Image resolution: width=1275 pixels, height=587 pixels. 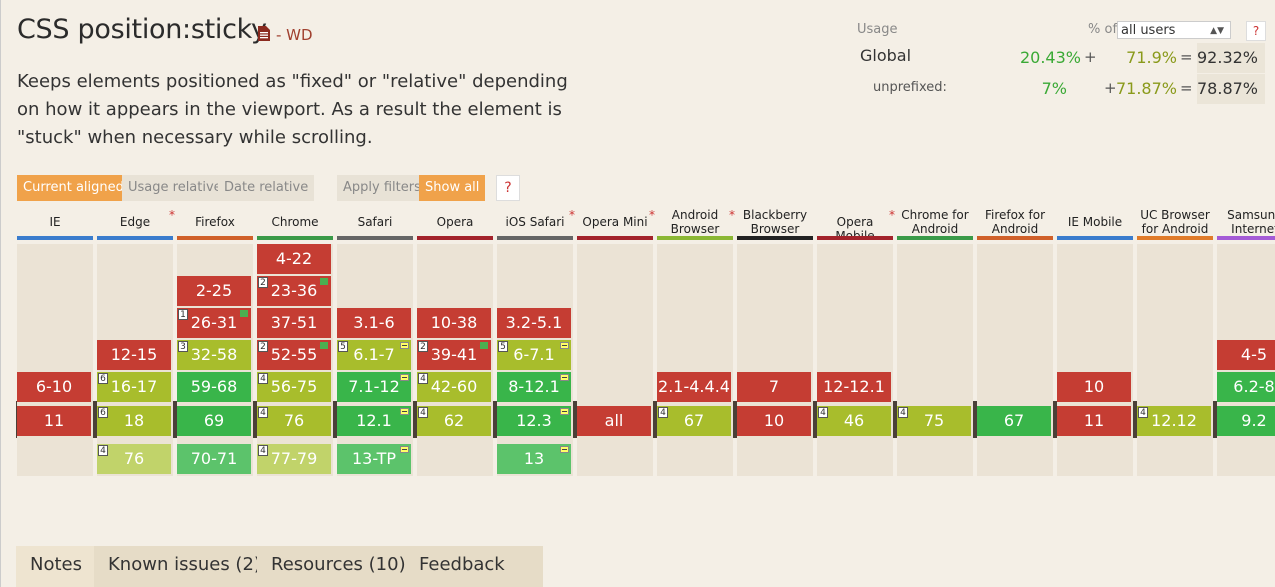 I want to click on tab-known-issues: Known issues (2), so click(x=187, y=566).